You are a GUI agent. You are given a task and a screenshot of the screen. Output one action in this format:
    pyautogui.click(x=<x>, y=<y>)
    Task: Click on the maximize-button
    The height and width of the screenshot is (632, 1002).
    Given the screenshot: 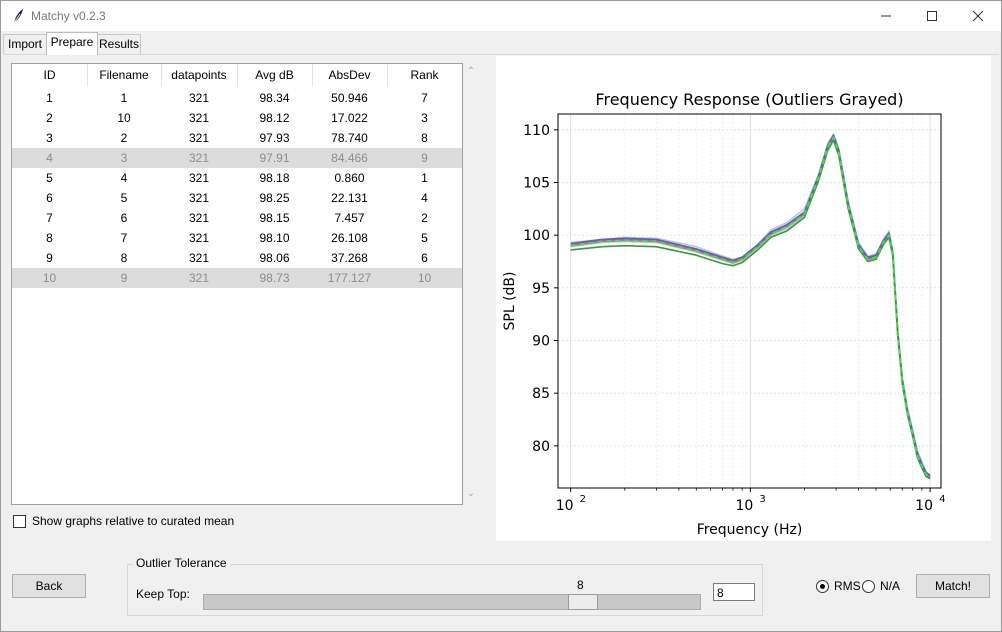 What is the action you would take?
    pyautogui.click(x=932, y=16)
    